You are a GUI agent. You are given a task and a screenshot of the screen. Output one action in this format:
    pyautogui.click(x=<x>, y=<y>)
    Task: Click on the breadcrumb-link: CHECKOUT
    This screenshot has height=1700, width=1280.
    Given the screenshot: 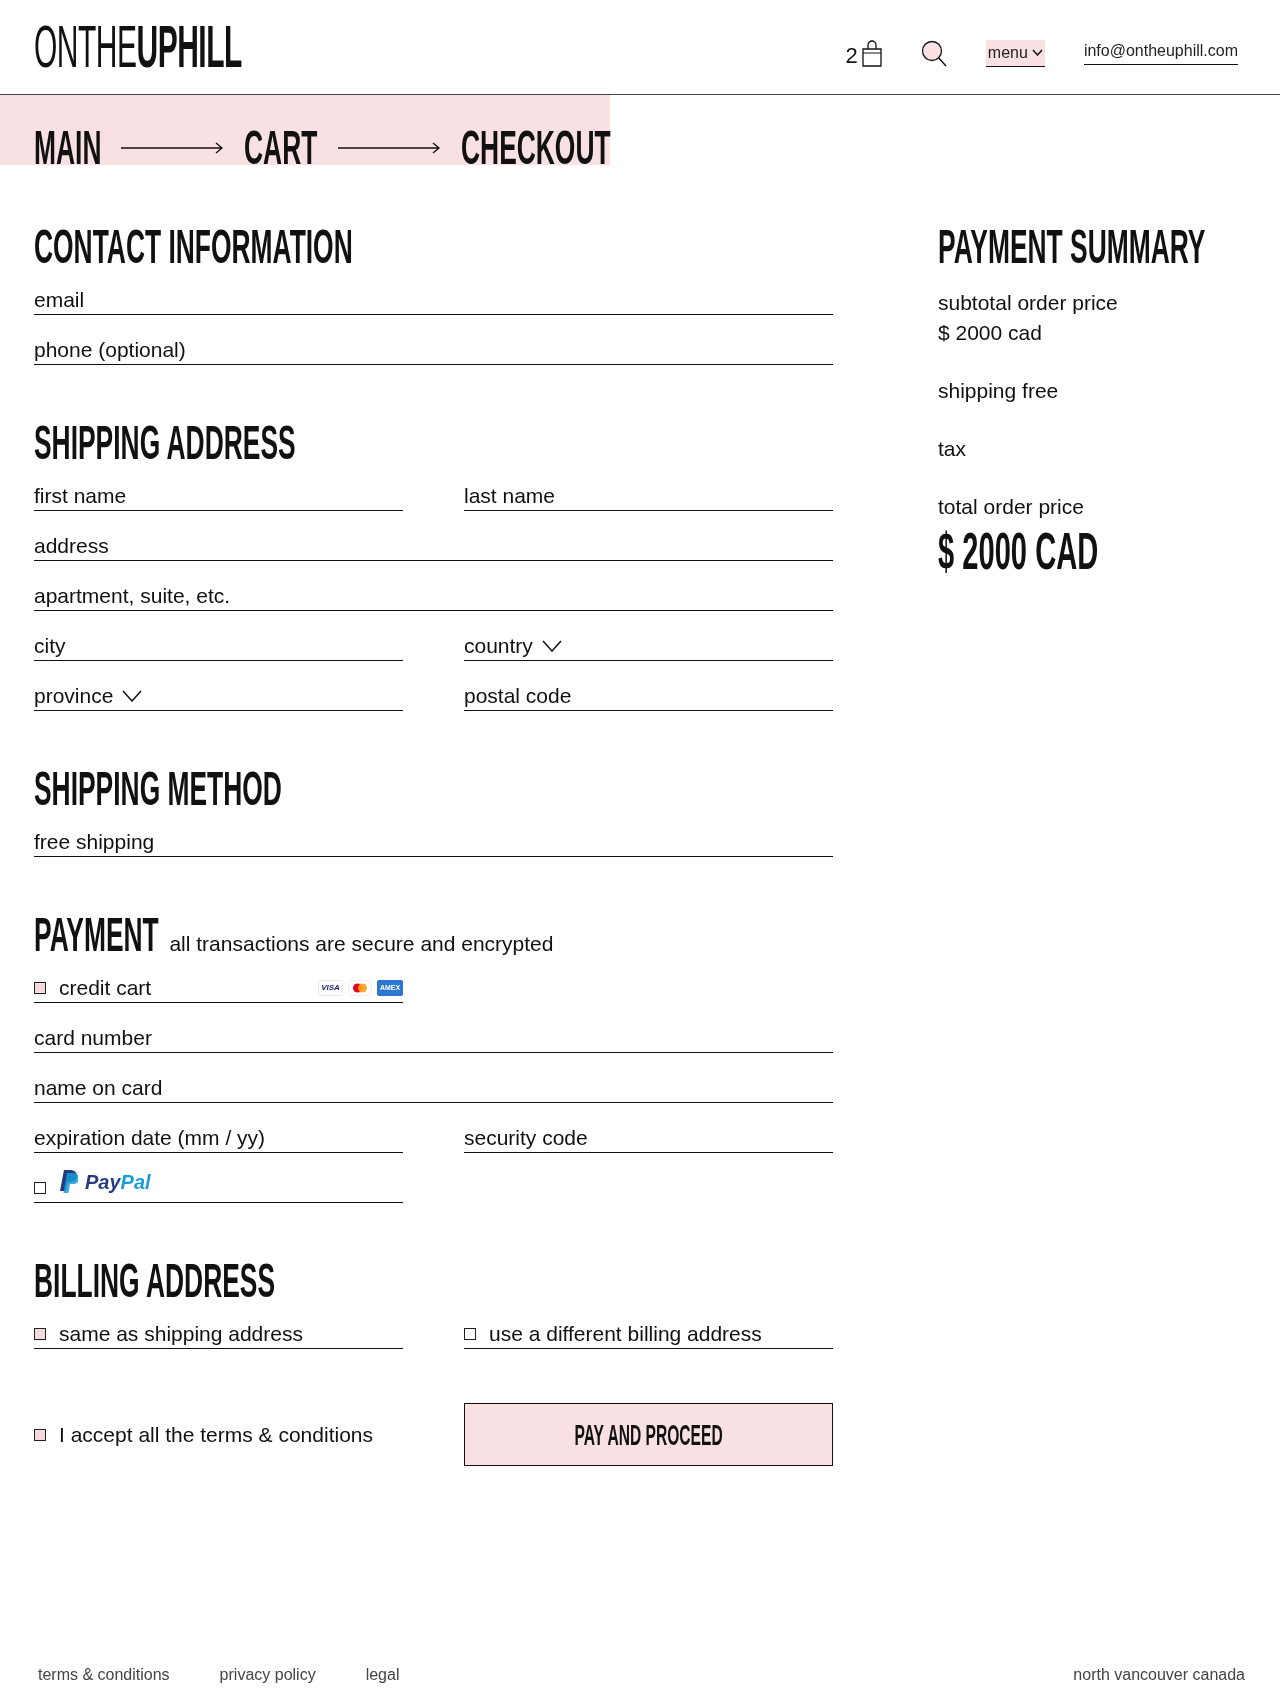 What is the action you would take?
    pyautogui.click(x=535, y=148)
    